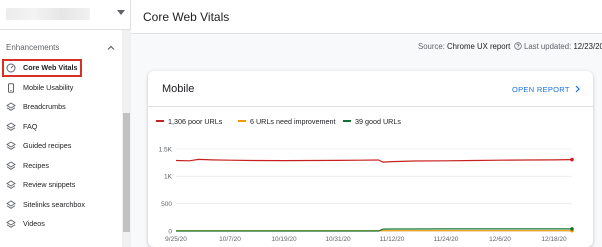  Describe the element at coordinates (378, 121) in the screenshot. I see `legend-label: 39 good URLs` at that location.